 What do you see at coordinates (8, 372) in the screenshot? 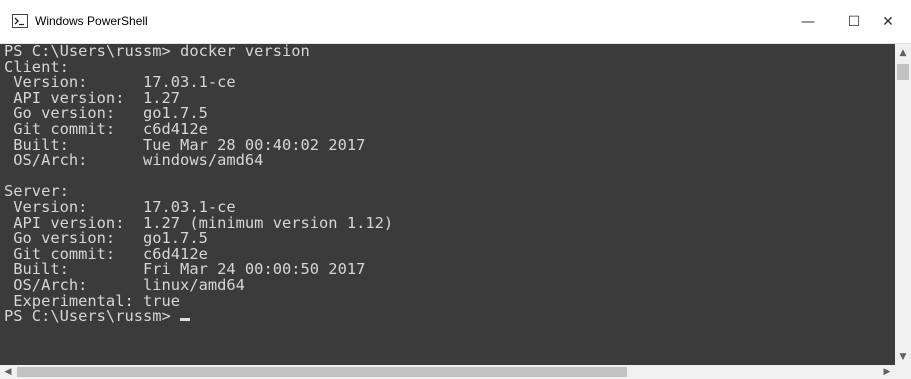
I see `scroll-left-icon: ◀` at bounding box center [8, 372].